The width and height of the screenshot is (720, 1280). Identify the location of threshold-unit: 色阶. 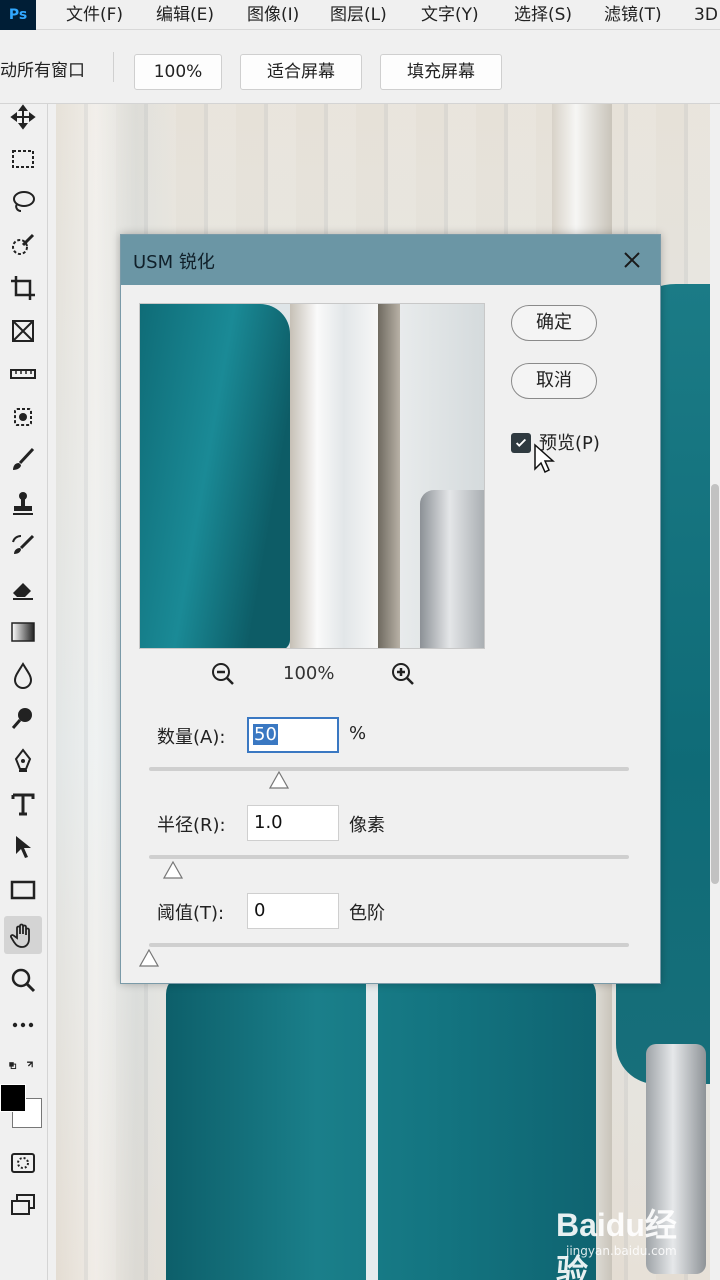
(367, 913).